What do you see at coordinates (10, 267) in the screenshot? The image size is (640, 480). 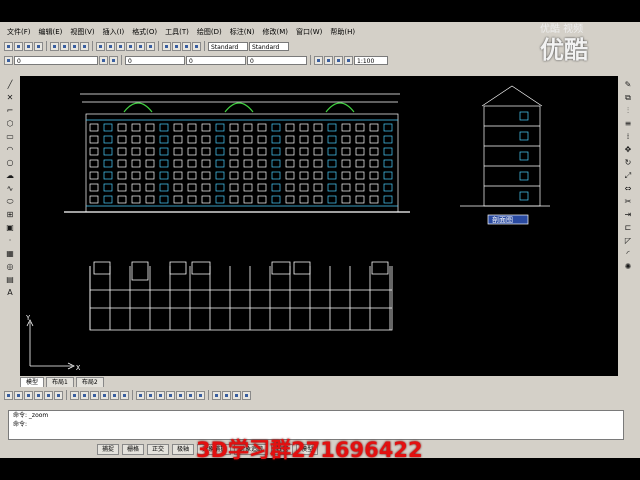 I see `region-icon: ◎` at bounding box center [10, 267].